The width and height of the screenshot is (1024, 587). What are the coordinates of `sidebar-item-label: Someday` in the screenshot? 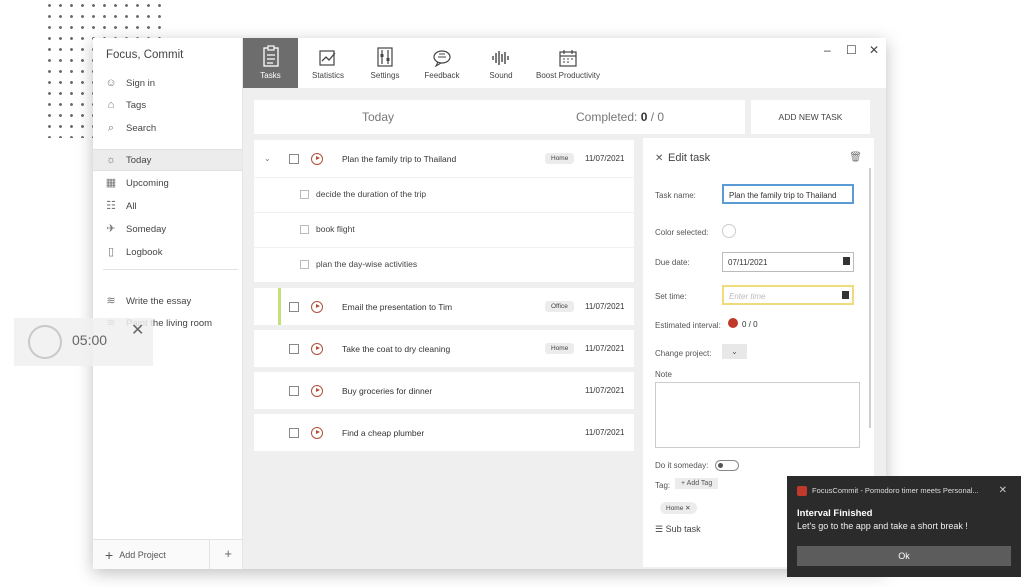 It's located at (146, 229).